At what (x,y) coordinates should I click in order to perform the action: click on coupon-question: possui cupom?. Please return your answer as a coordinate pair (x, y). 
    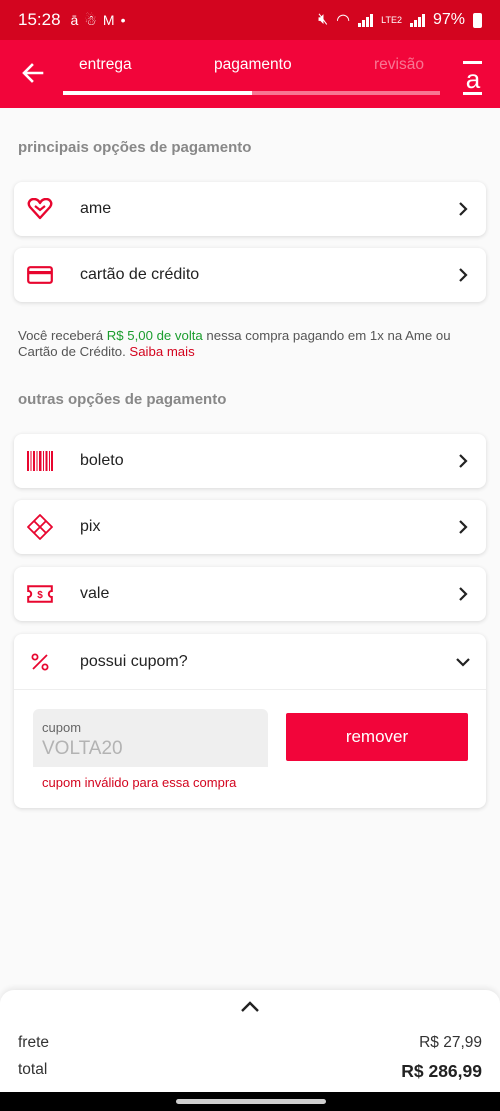
    Looking at the image, I should click on (134, 661).